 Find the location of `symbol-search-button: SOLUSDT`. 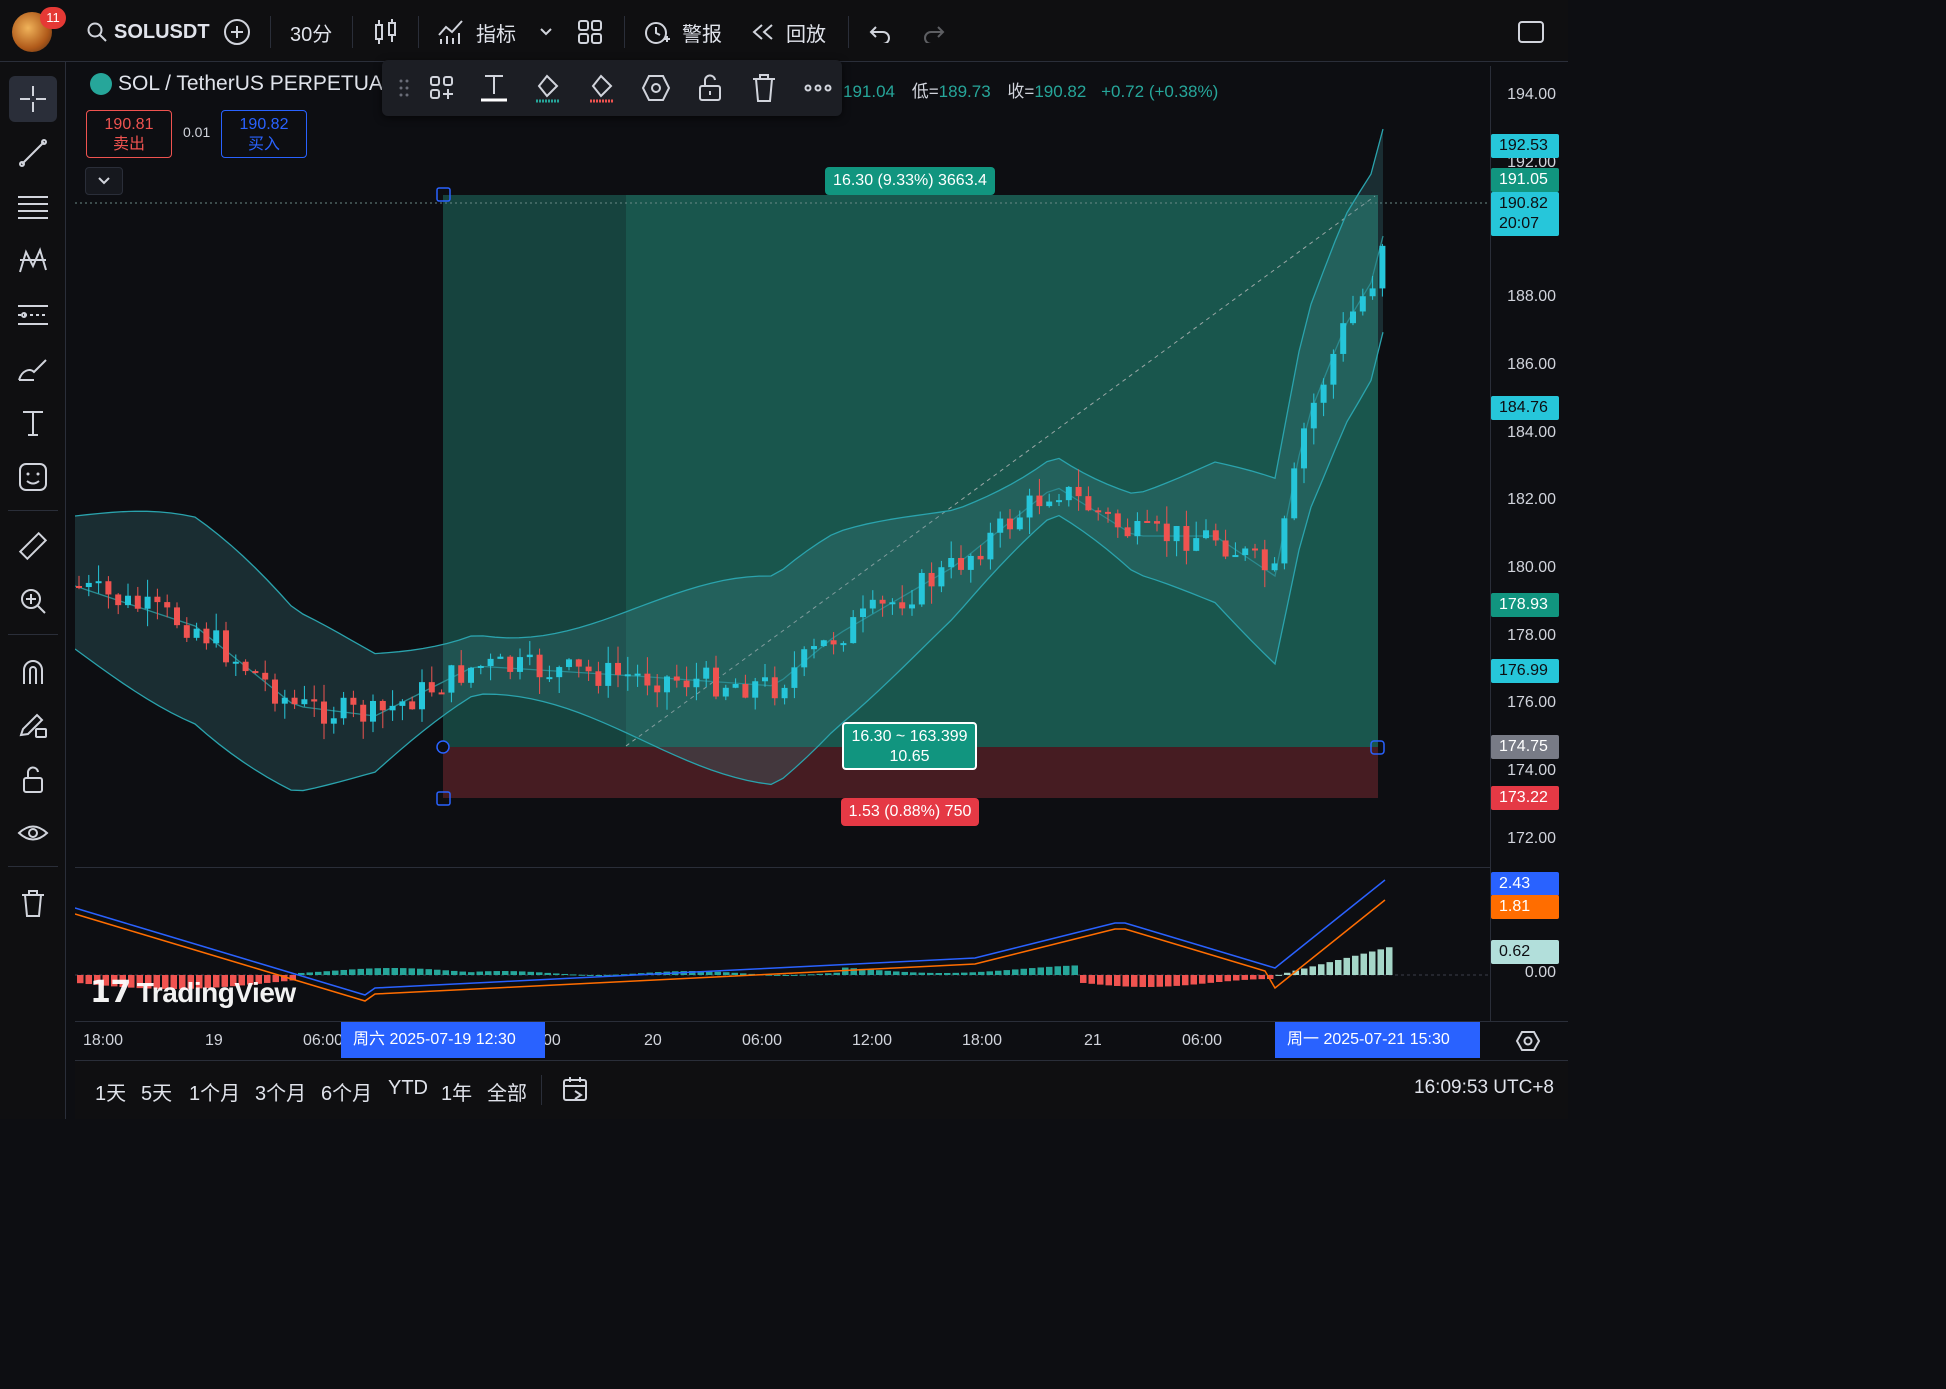

symbol-search-button: SOLUSDT is located at coordinates (148, 32).